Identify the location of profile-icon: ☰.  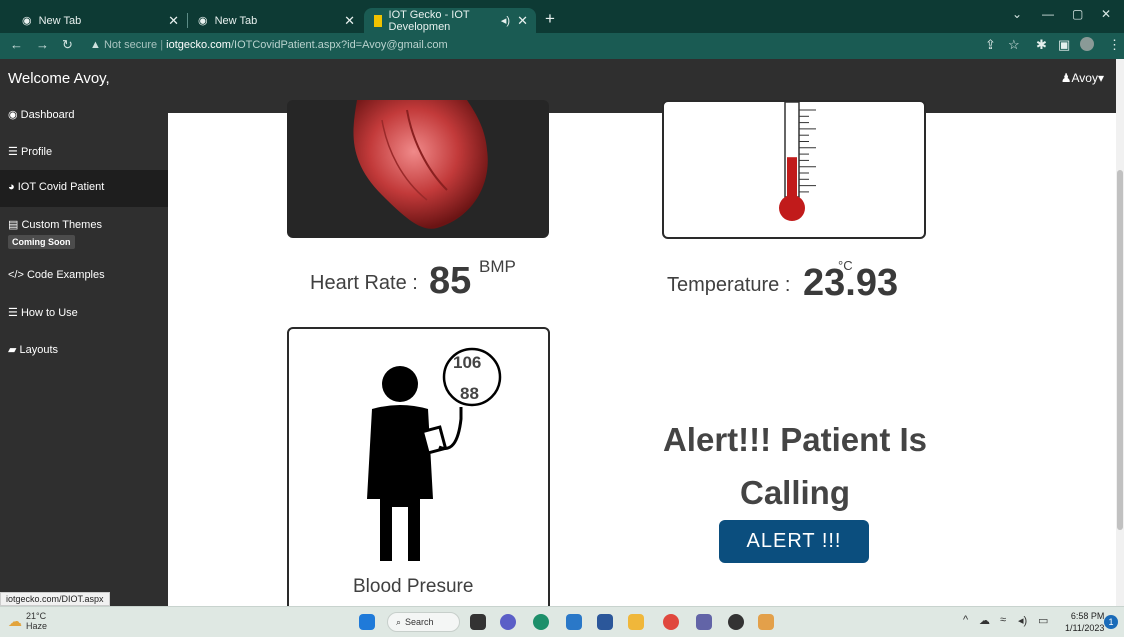
(13, 152).